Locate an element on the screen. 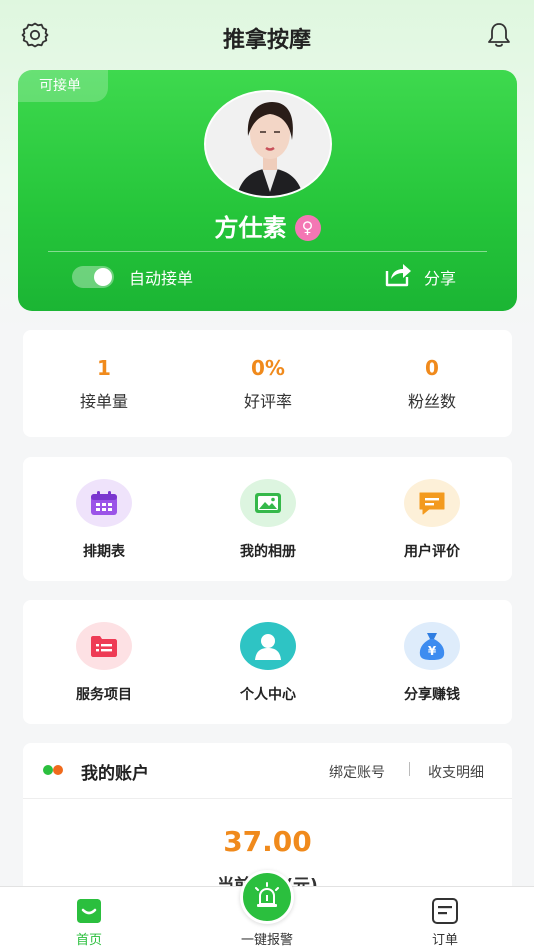  user-center-icon is located at coordinates (268, 646).